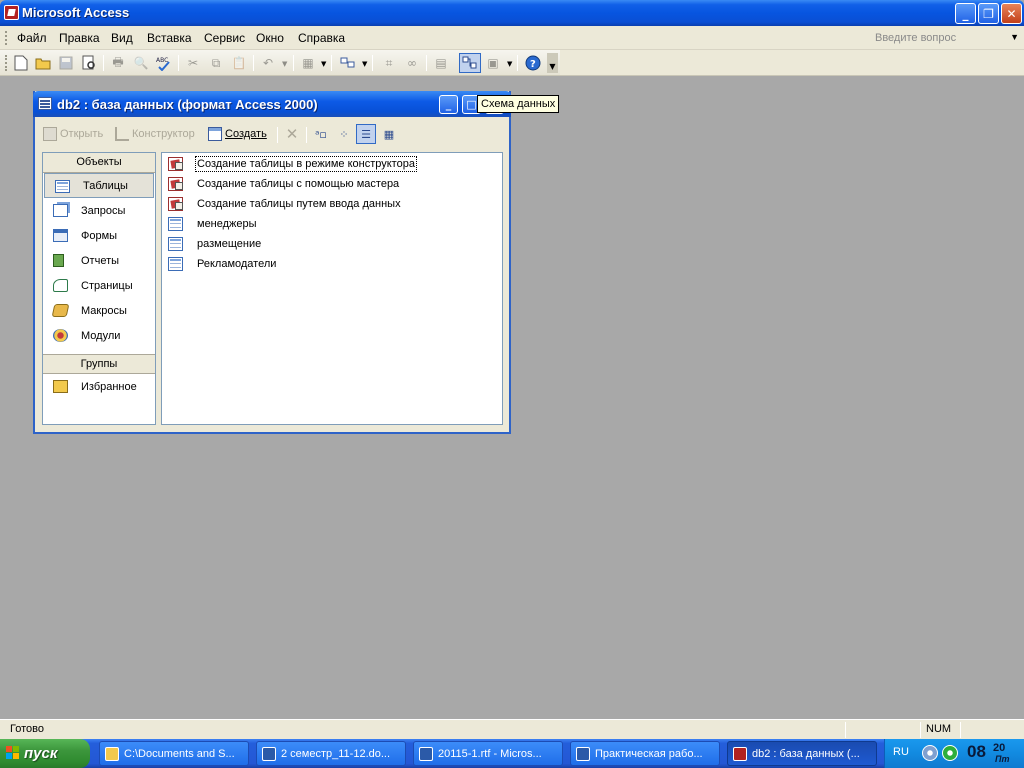  What do you see at coordinates (60, 285) in the screenshot?
I see `page-icon` at bounding box center [60, 285].